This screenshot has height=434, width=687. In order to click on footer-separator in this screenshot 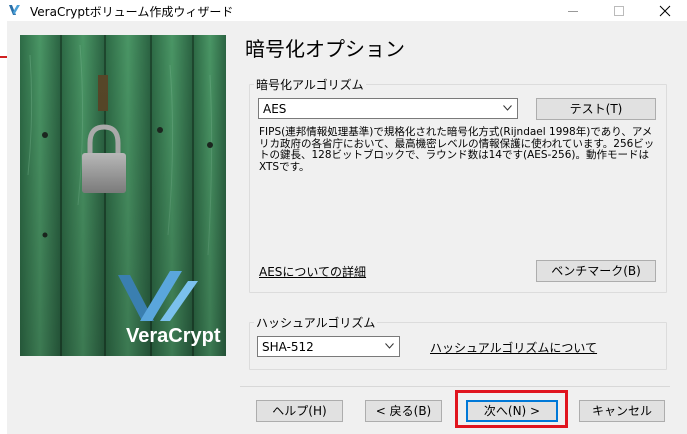, I will do `click(455, 386)`.